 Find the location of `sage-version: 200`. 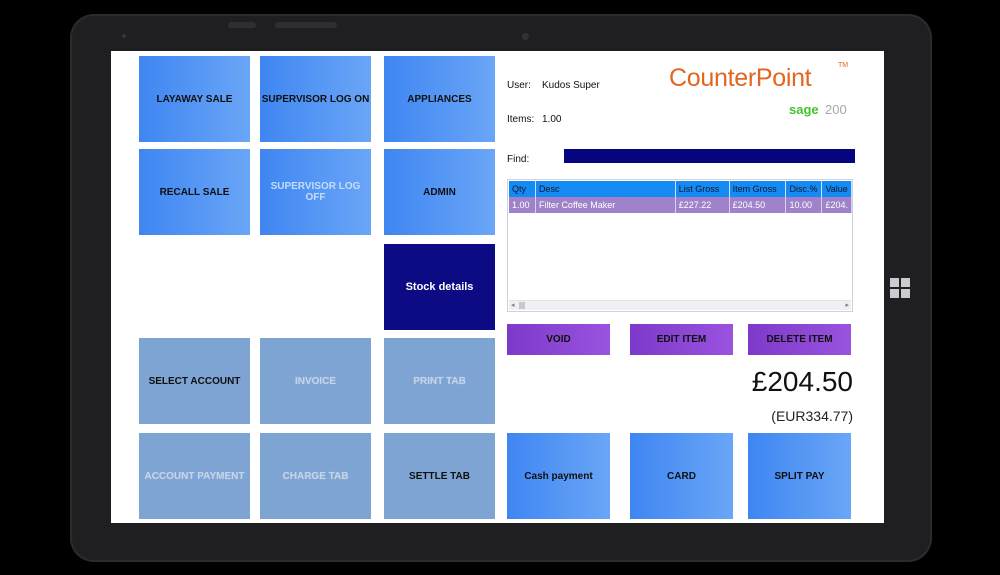

sage-version: 200 is located at coordinates (836, 109).